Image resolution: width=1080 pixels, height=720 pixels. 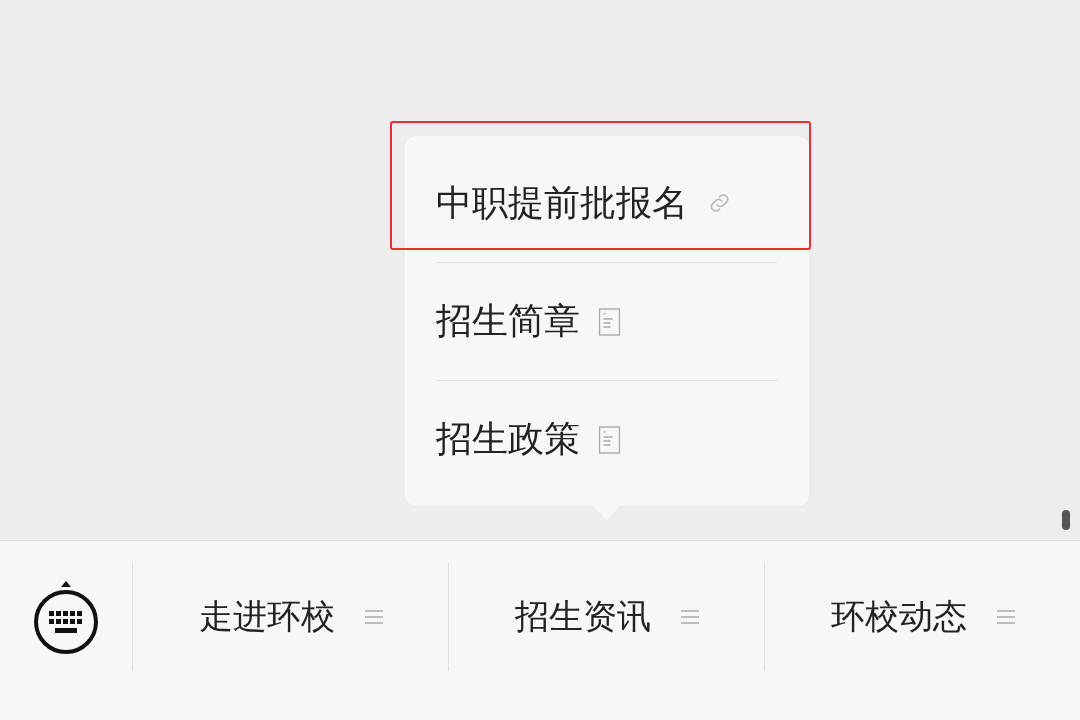 I want to click on submenu-item: 招生政策, so click(x=606, y=439).